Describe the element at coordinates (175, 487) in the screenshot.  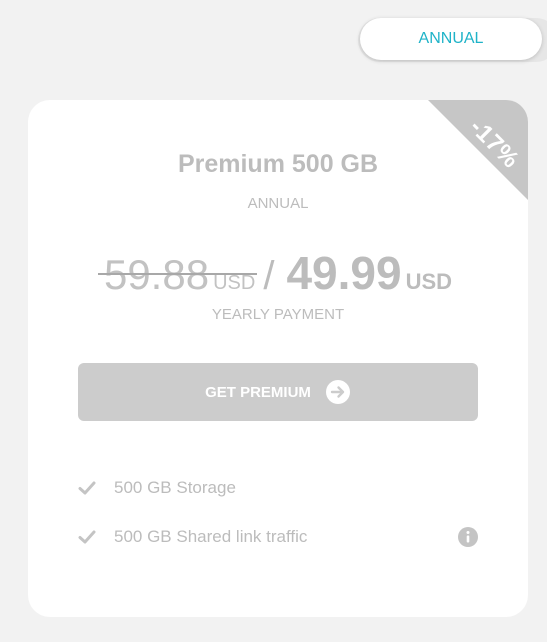
I see `feature-label: 500 GB Storage` at that location.